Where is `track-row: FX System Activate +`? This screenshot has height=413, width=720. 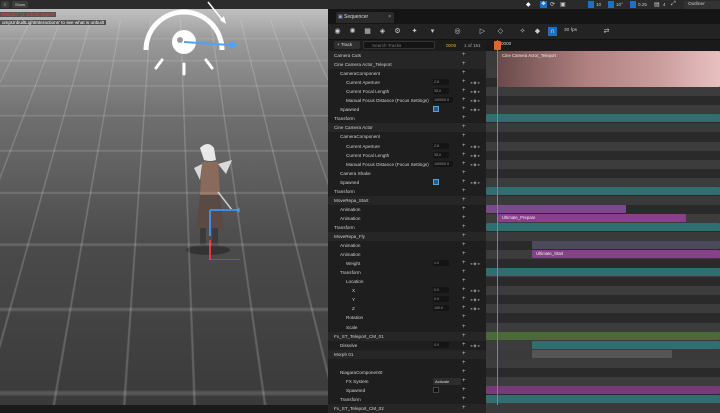
track-row: FX System Activate + is located at coordinates (407, 381).